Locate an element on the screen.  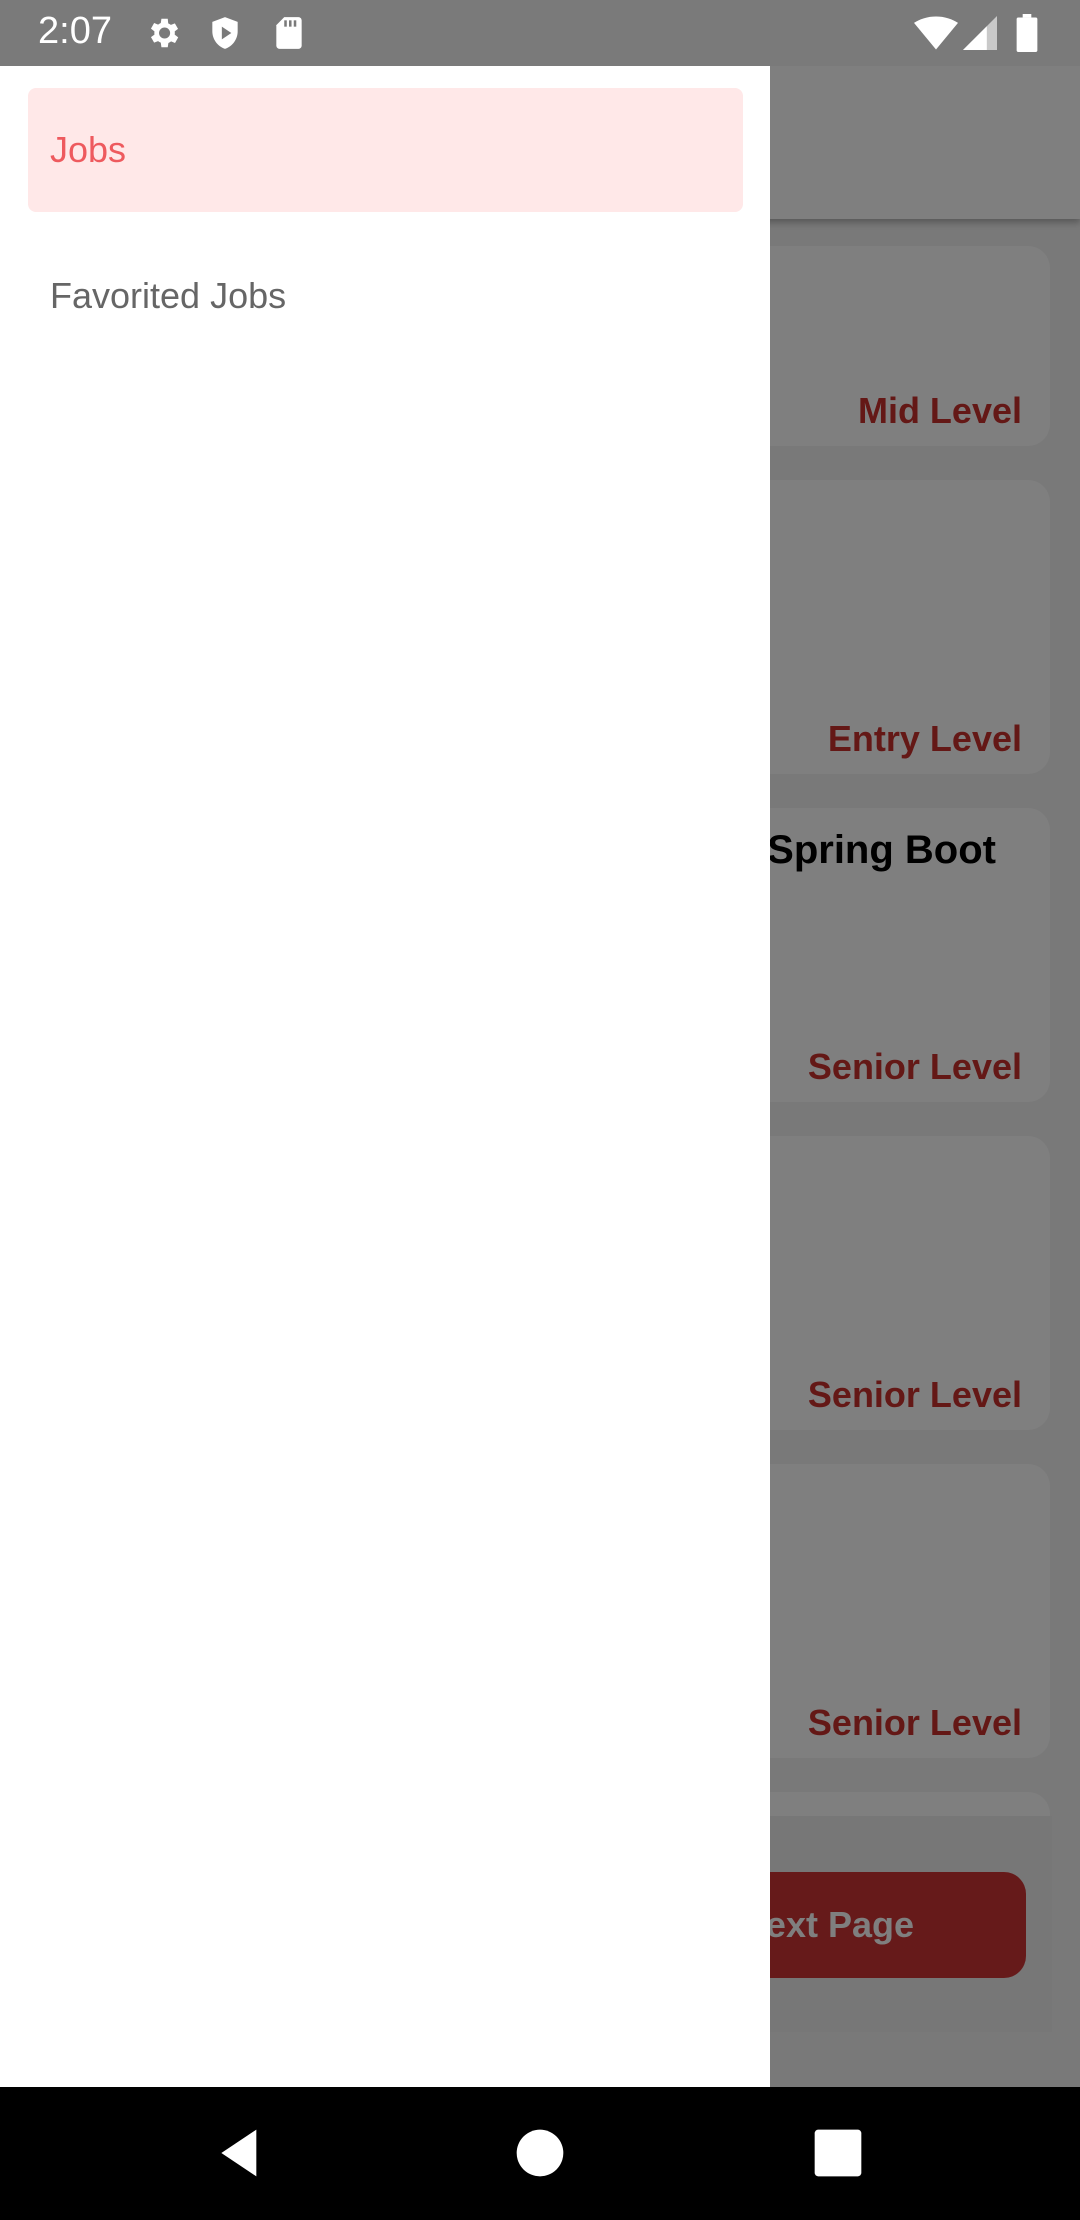
recents-icon is located at coordinates (838, 2153).